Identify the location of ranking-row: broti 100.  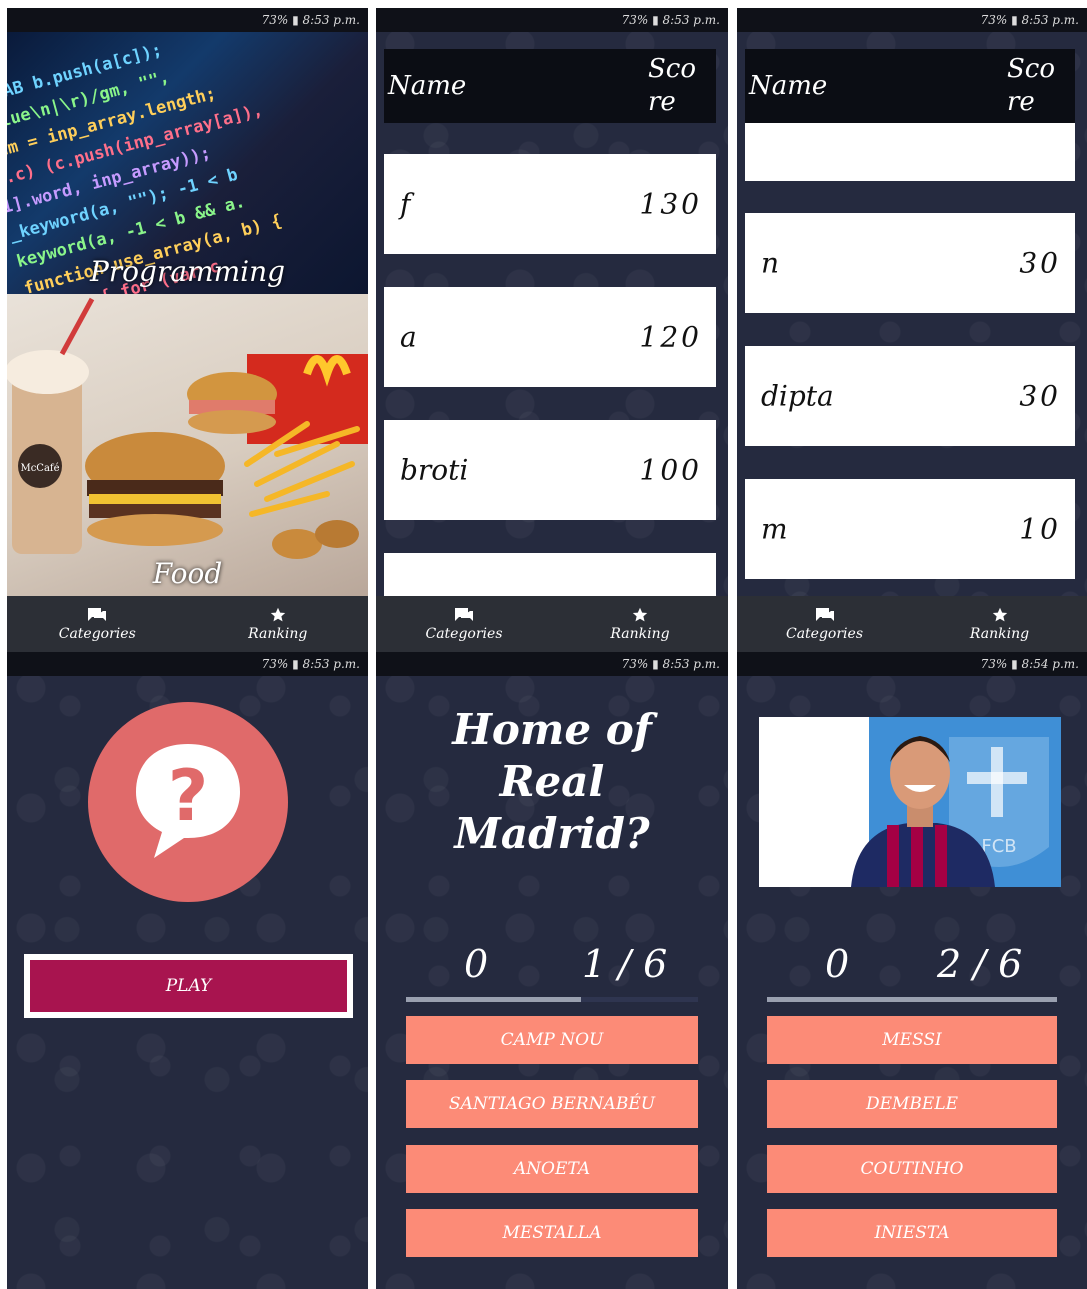
(550, 470).